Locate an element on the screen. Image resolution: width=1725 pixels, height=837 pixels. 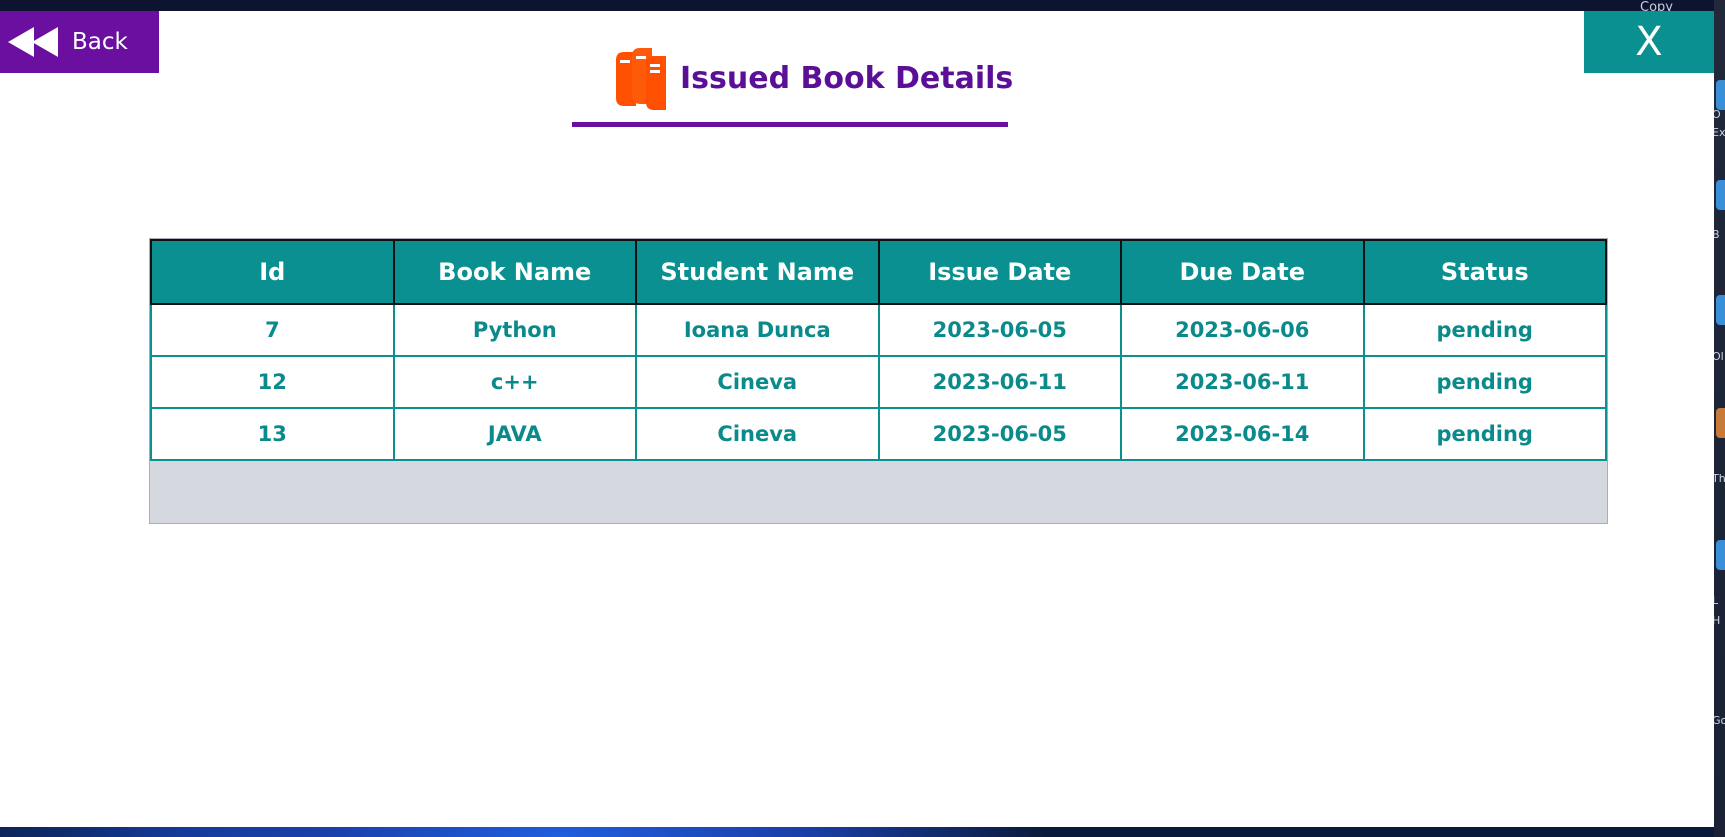
column-header-book-name: Book Name is located at coordinates (514, 272).